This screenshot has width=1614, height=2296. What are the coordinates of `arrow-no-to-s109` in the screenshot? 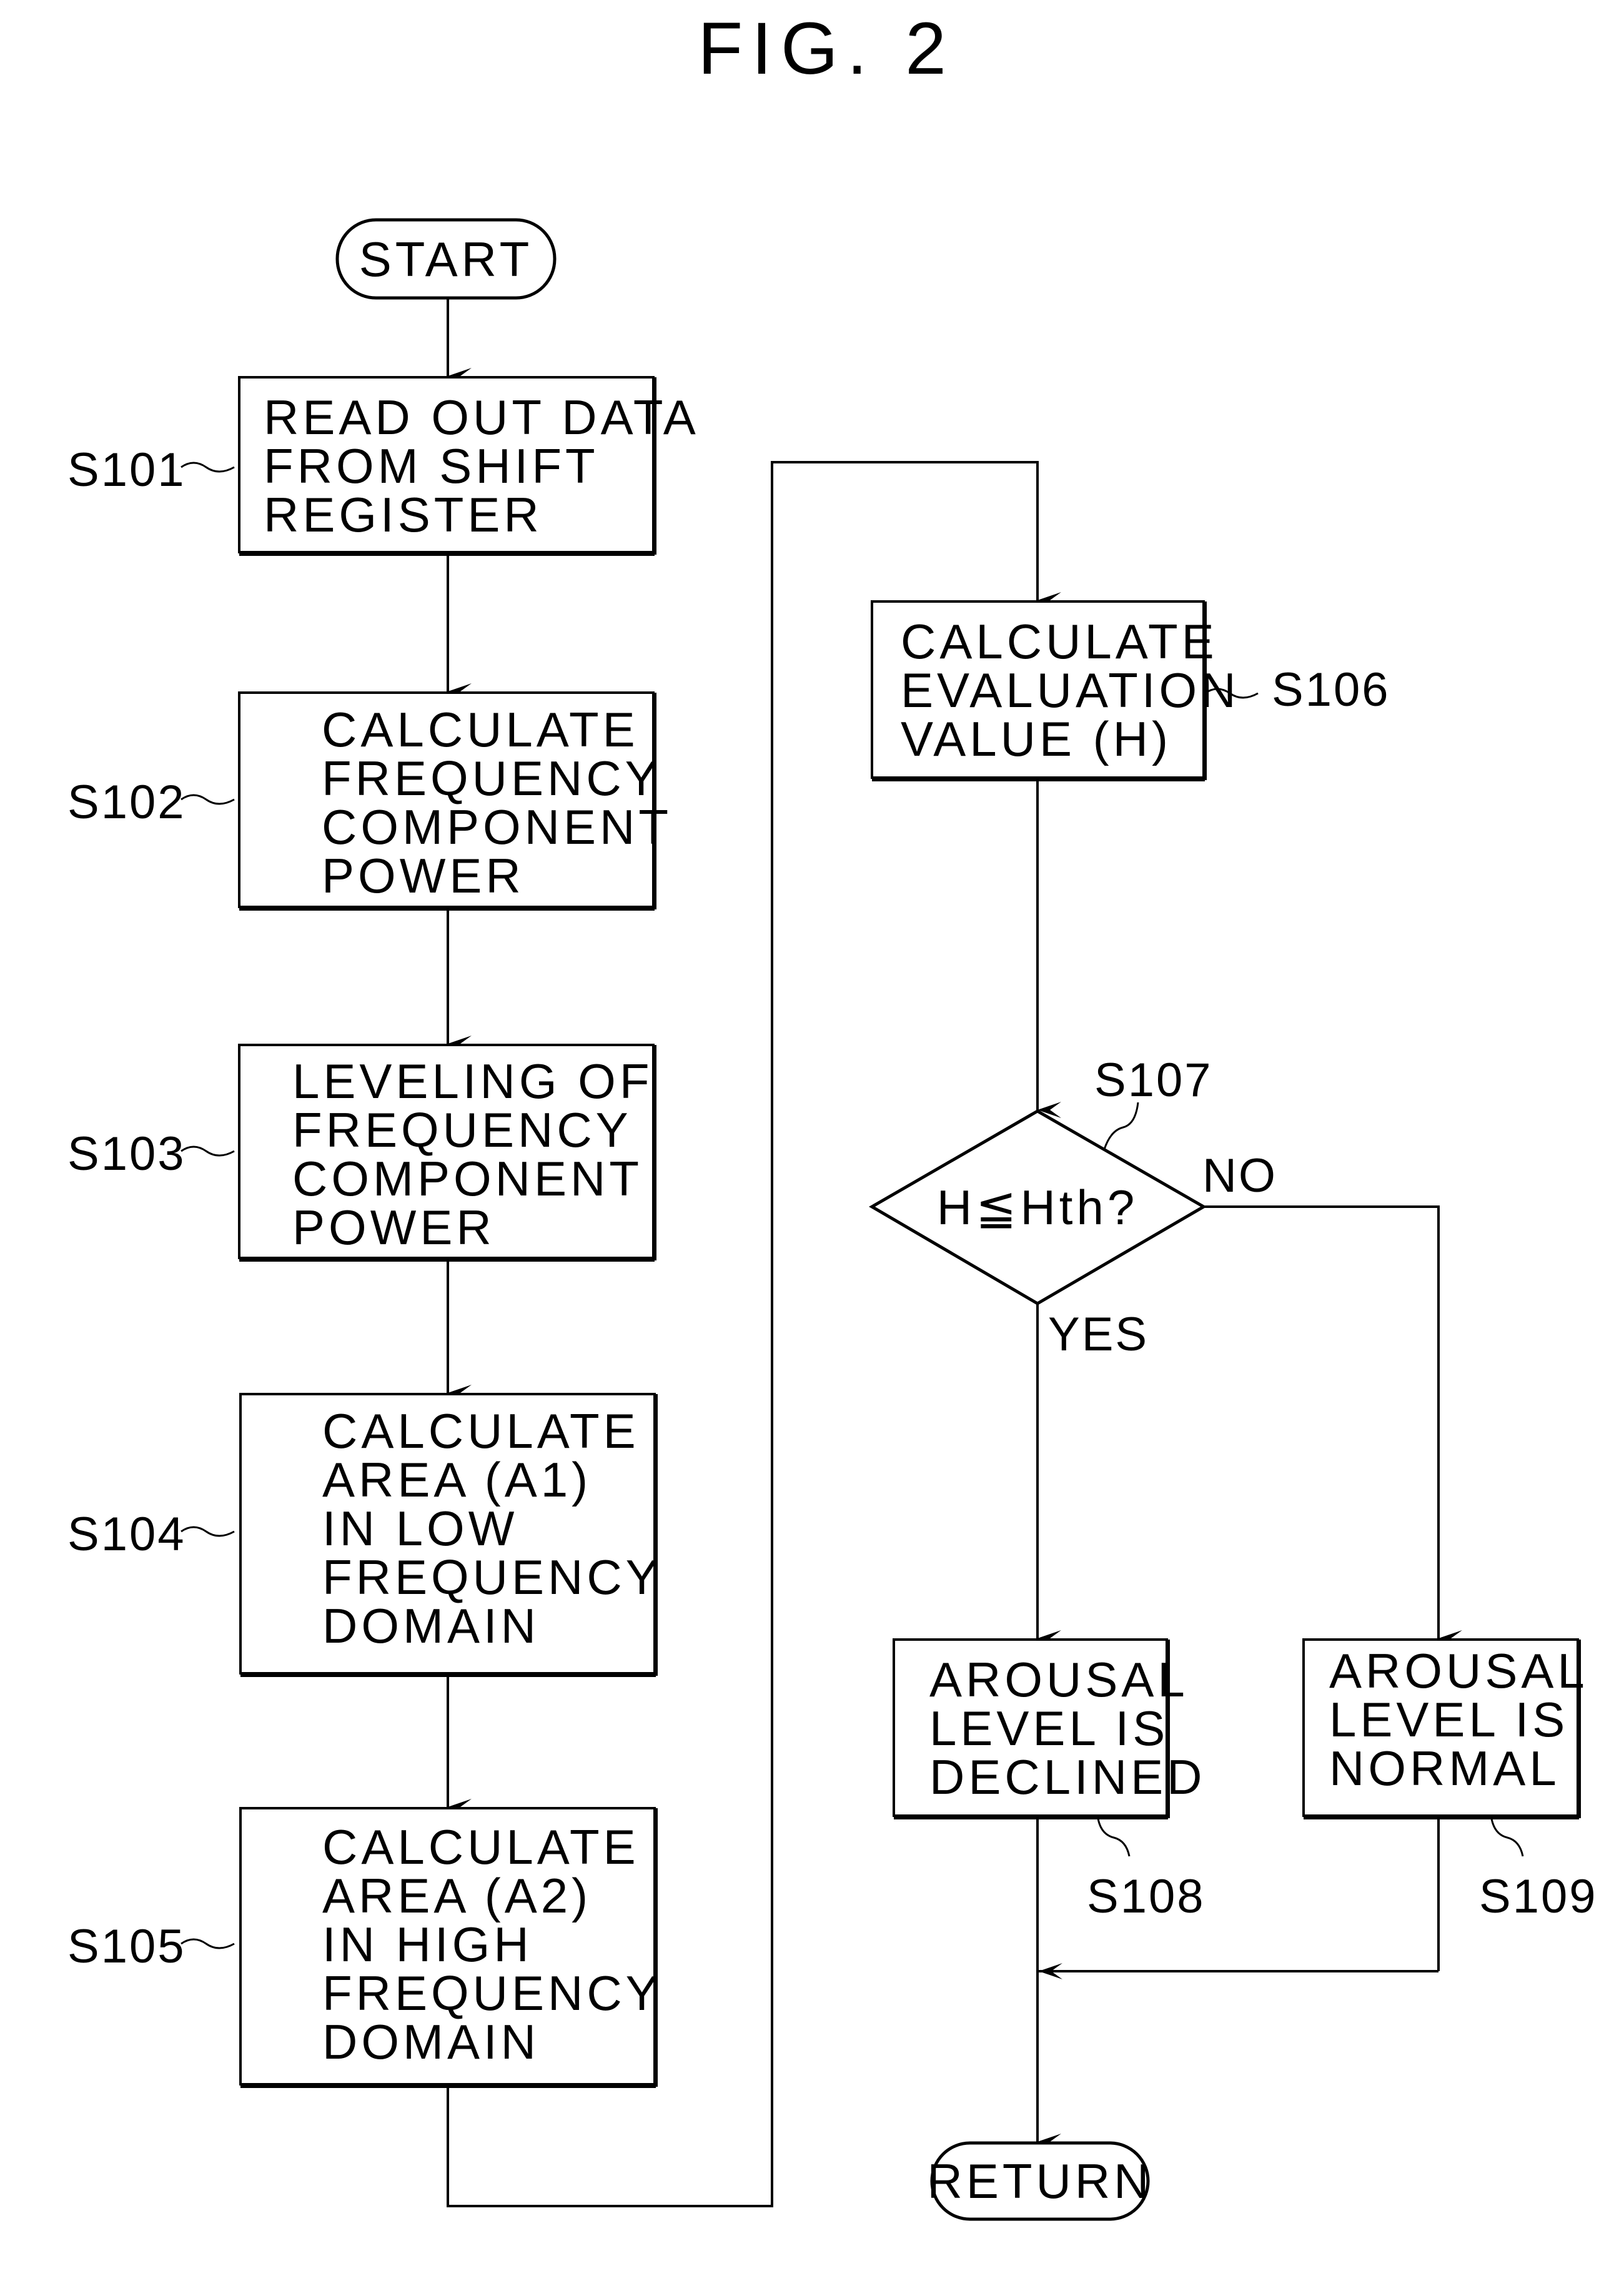 It's located at (1333, 1425).